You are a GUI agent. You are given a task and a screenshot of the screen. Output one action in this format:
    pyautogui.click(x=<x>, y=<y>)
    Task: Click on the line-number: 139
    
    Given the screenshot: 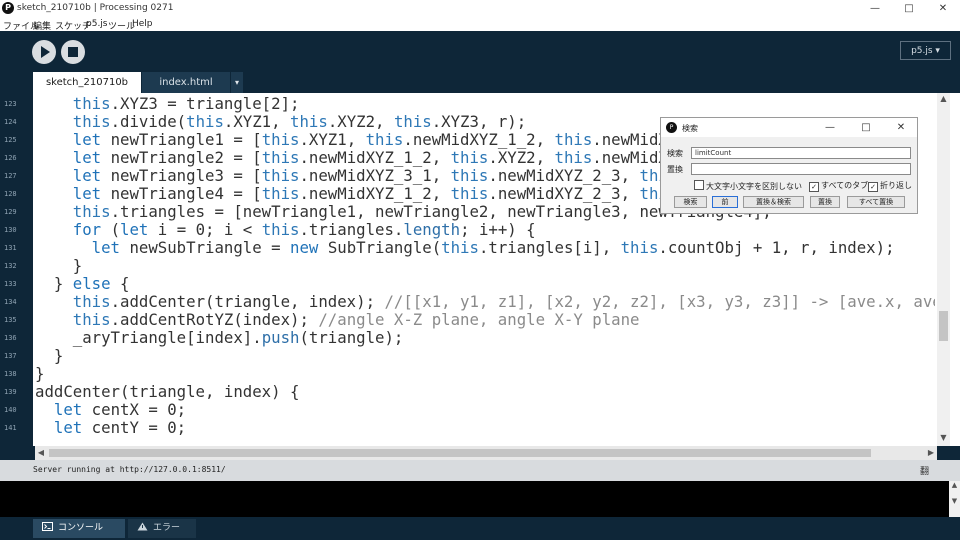 What is the action you would take?
    pyautogui.click(x=10, y=392)
    